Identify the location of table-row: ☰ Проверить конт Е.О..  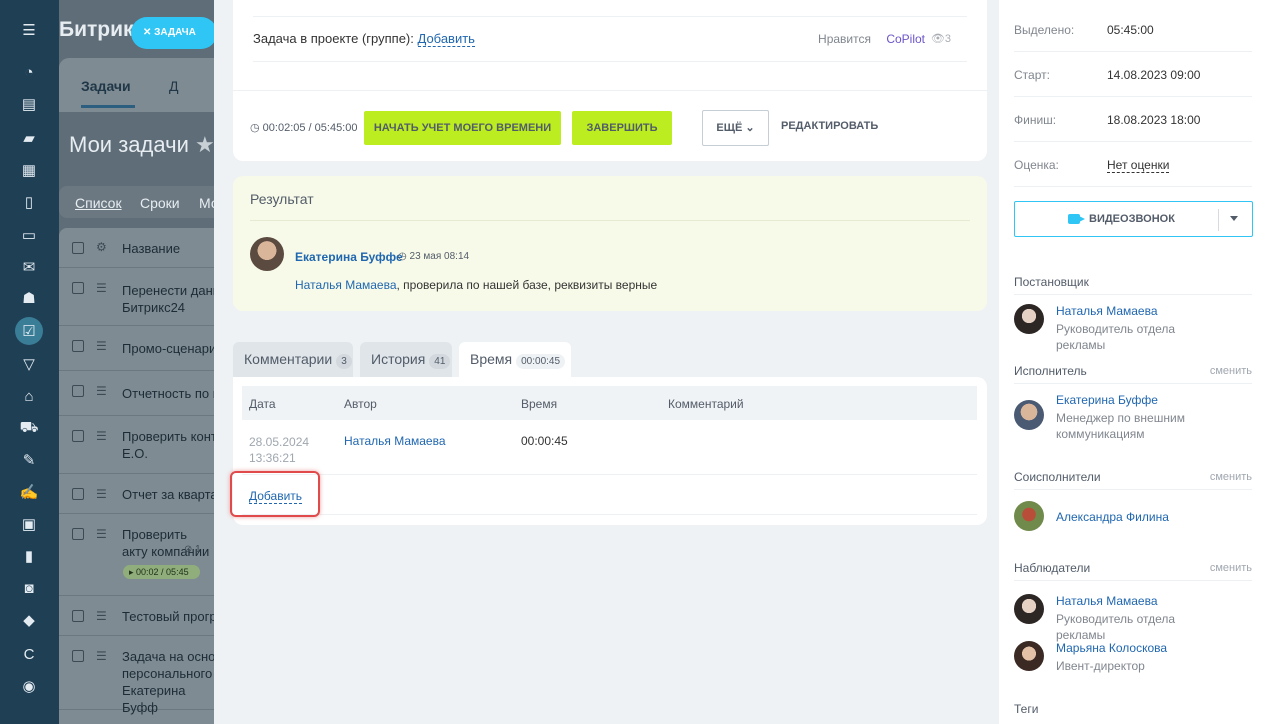
(139, 445).